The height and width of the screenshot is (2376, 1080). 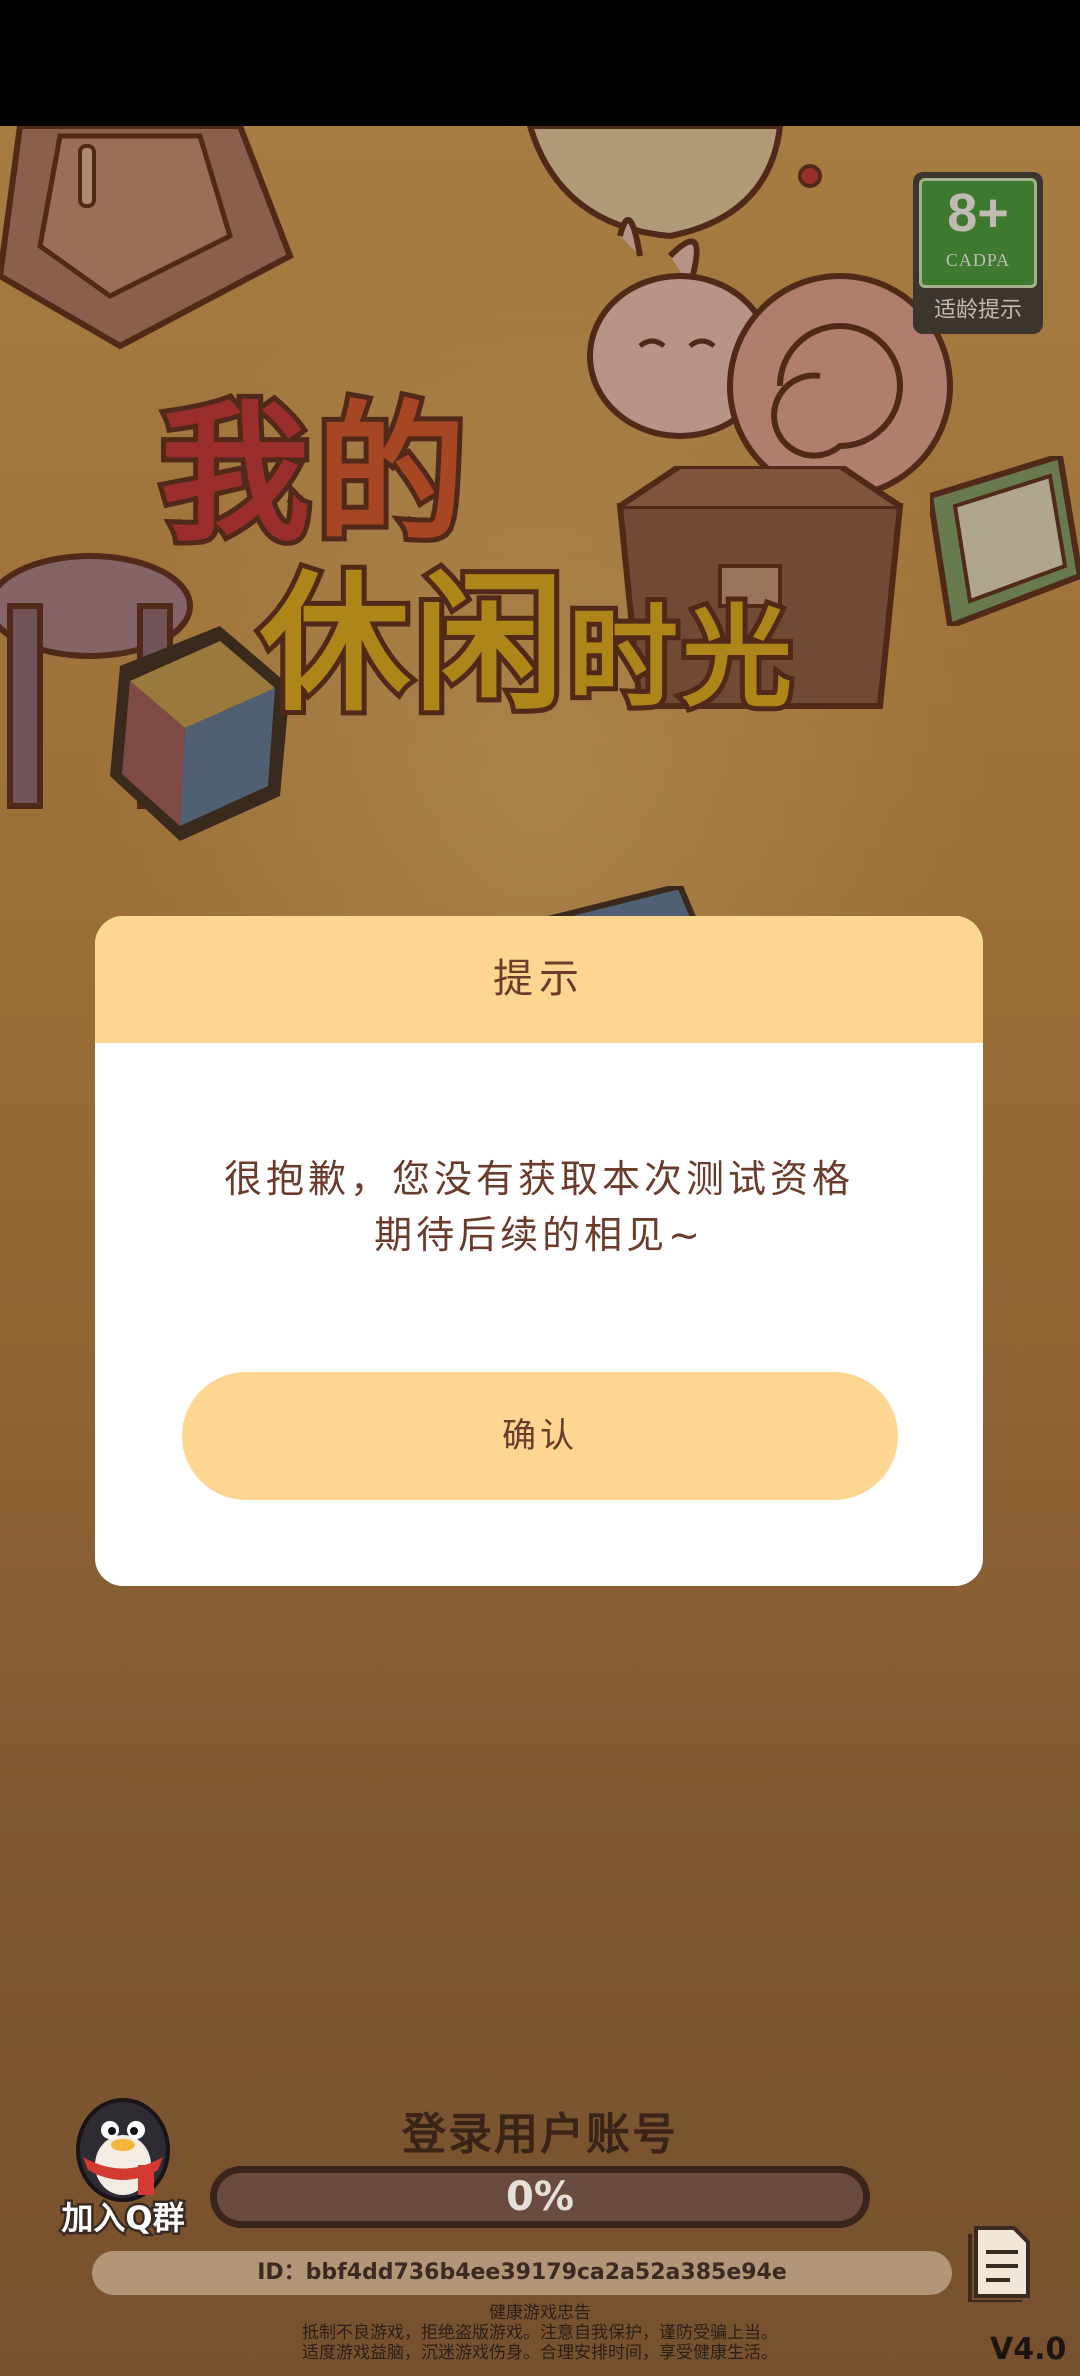 I want to click on health-advisory-title: 健康游戏忠告, so click(x=540, y=2313).